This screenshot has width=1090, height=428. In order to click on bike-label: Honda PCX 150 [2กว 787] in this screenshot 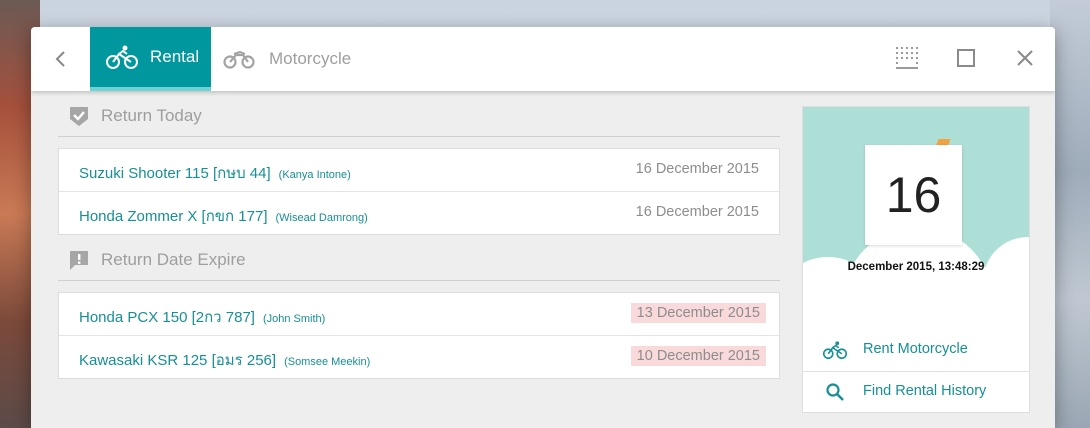, I will do `click(167, 317)`.